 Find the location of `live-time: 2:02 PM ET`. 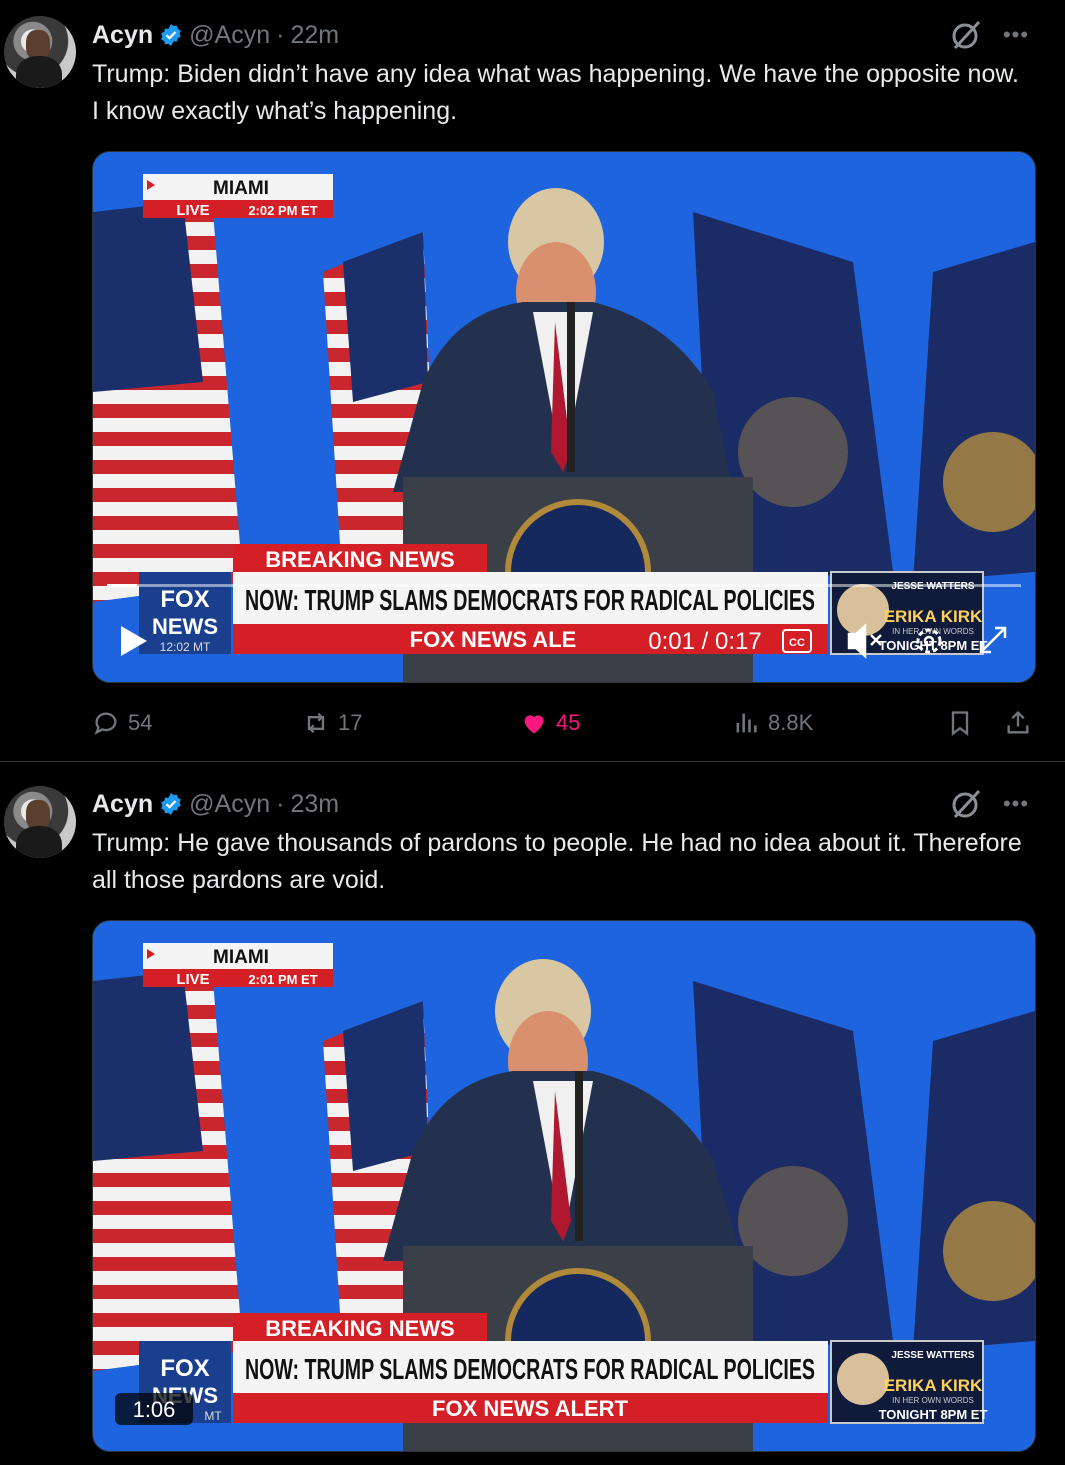

live-time: 2:02 PM ET is located at coordinates (282, 210).